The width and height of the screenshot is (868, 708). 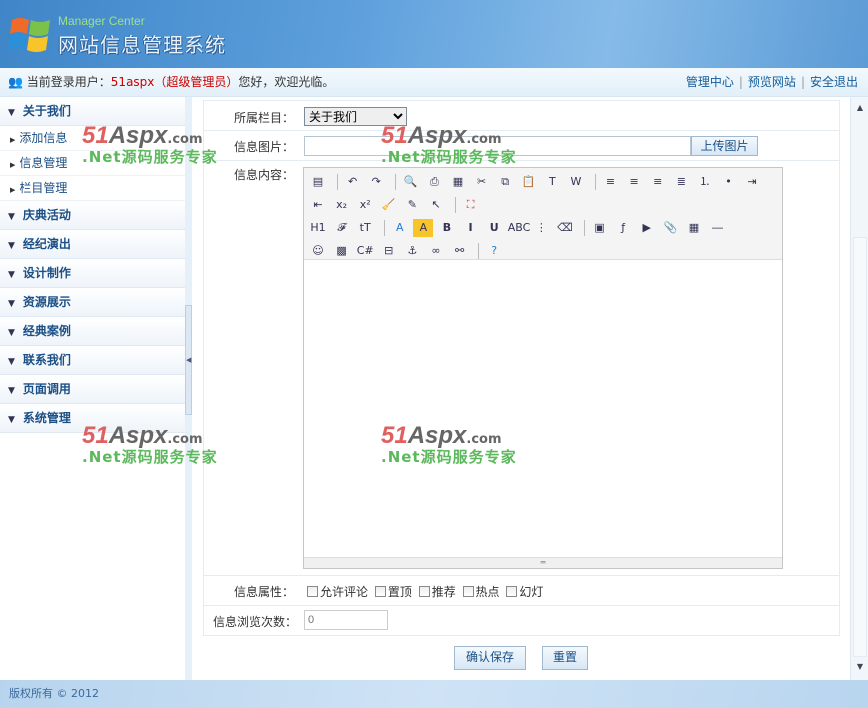 I want to click on heading-icon: H1, so click(x=318, y=228).